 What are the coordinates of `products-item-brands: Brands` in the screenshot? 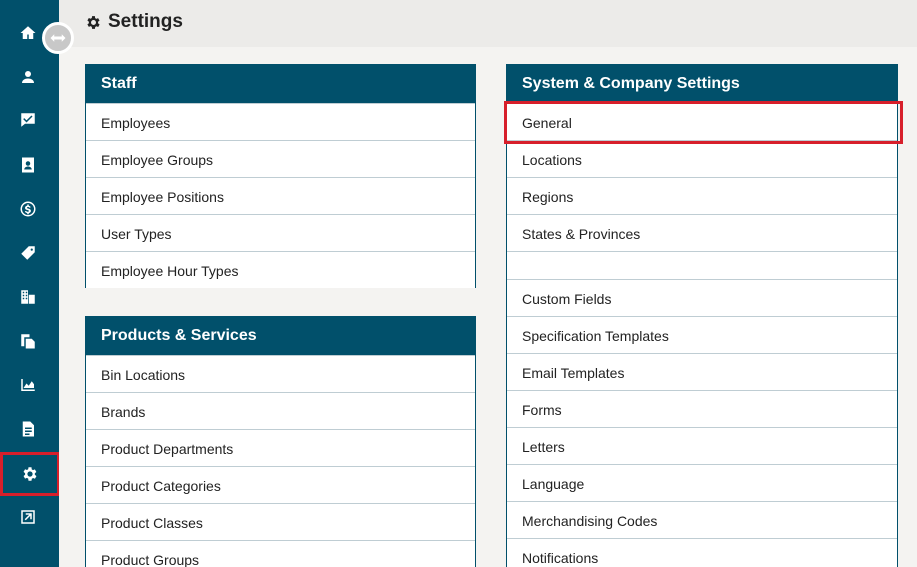 It's located at (280, 410).